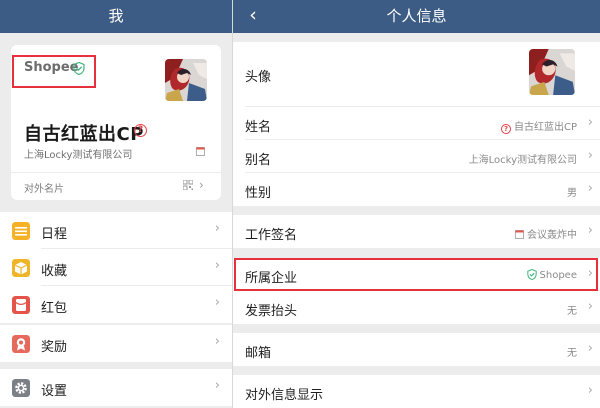 This screenshot has width=600, height=408. Describe the element at coordinates (258, 353) in the screenshot. I see `row-label: 邮箱` at that location.